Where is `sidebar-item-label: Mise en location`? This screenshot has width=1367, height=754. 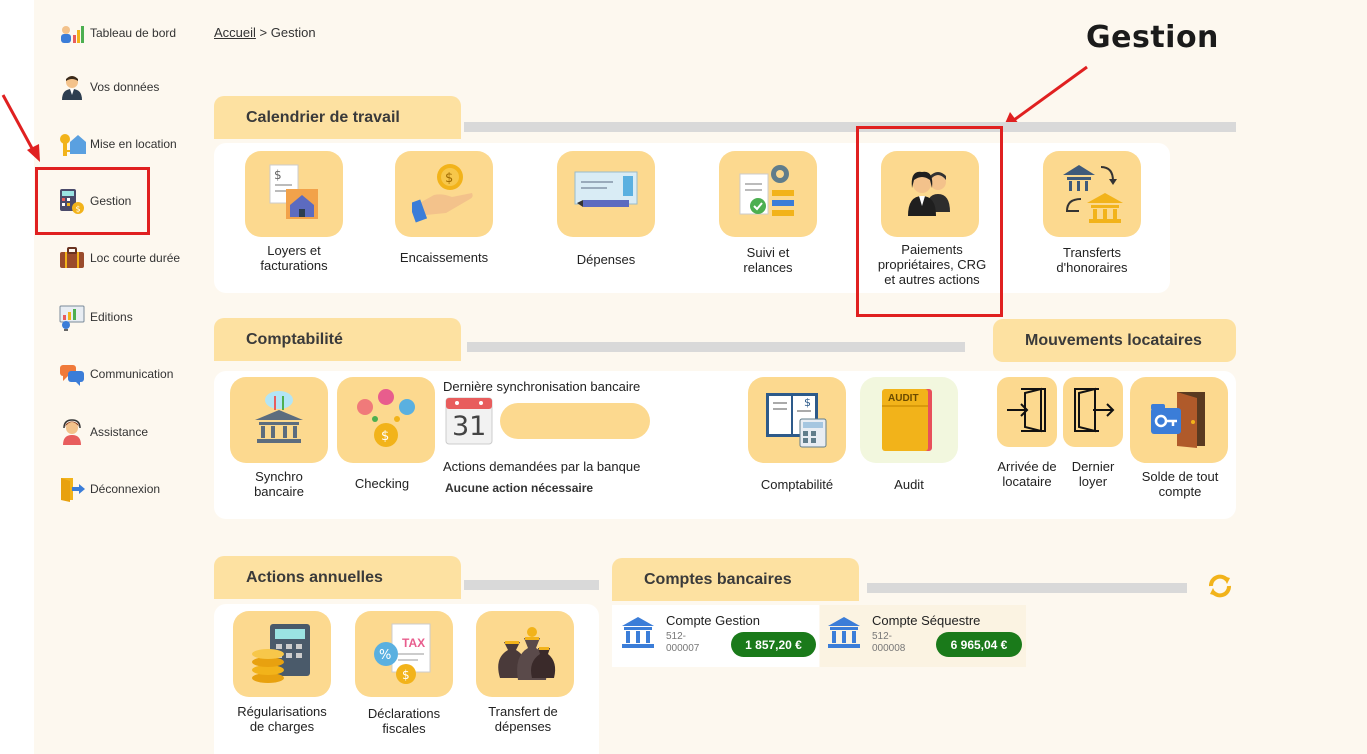
sidebar-item-label: Mise en location is located at coordinates (133, 144).